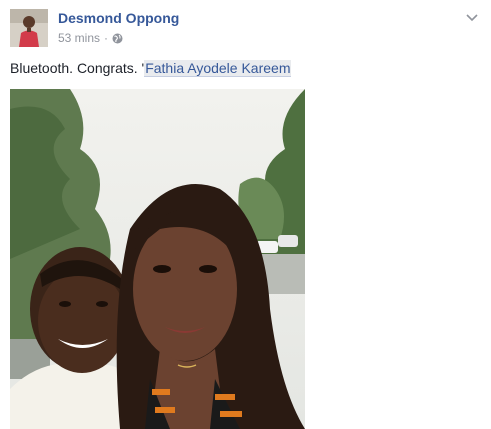 The image size is (491, 429). Describe the element at coordinates (117, 38) in the screenshot. I see `globe-icon` at that location.